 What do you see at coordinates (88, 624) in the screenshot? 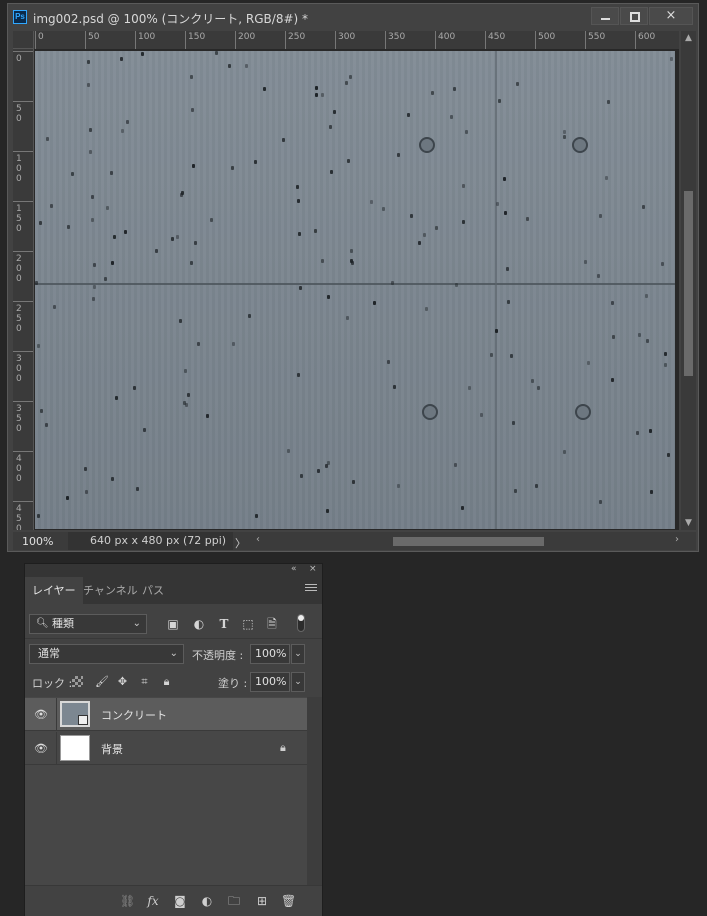
I see `filter-kind-select: 🔍︎ 種類 ⌄` at bounding box center [88, 624].